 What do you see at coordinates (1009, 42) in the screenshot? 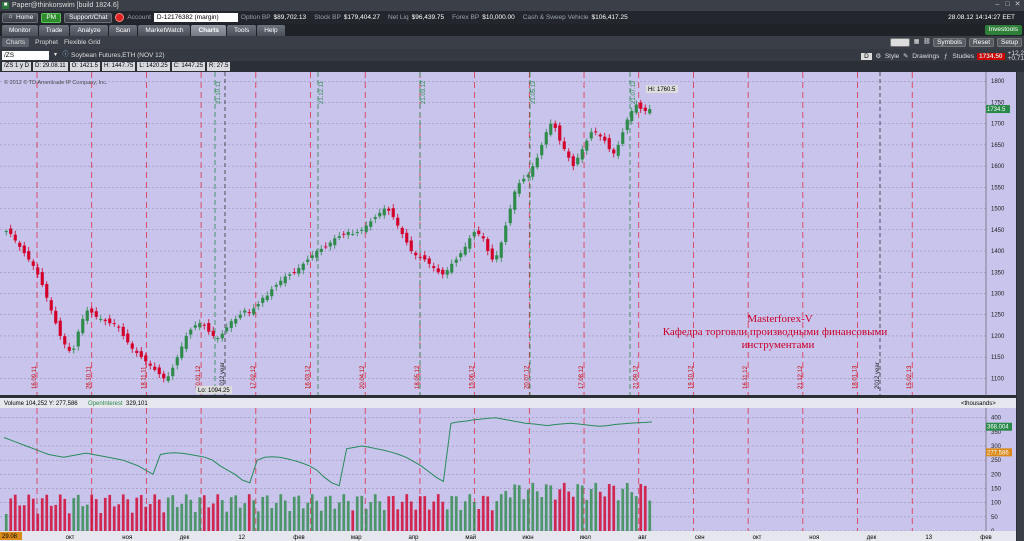
I see `setup-button: Setup` at bounding box center [1009, 42].